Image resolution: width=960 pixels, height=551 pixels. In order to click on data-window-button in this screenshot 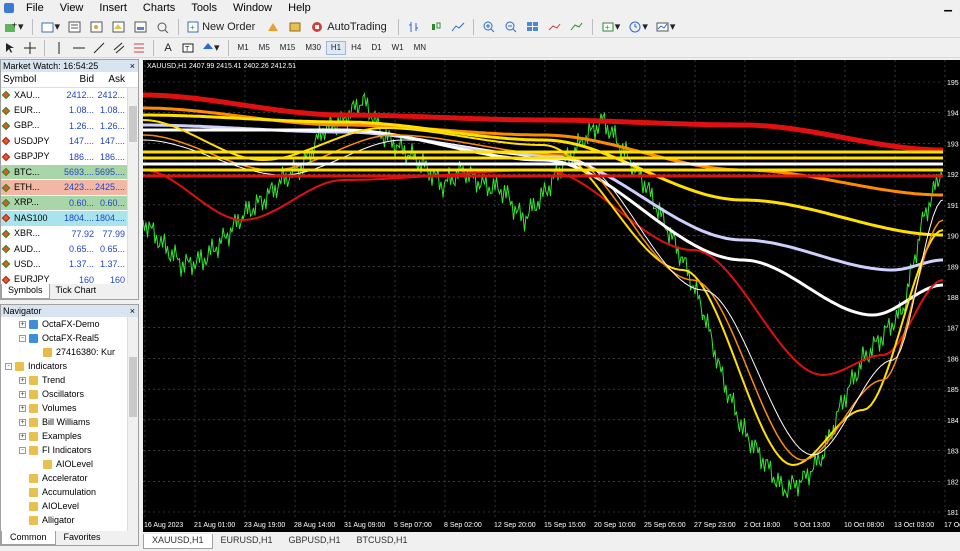, I will do `click(97, 27)`.